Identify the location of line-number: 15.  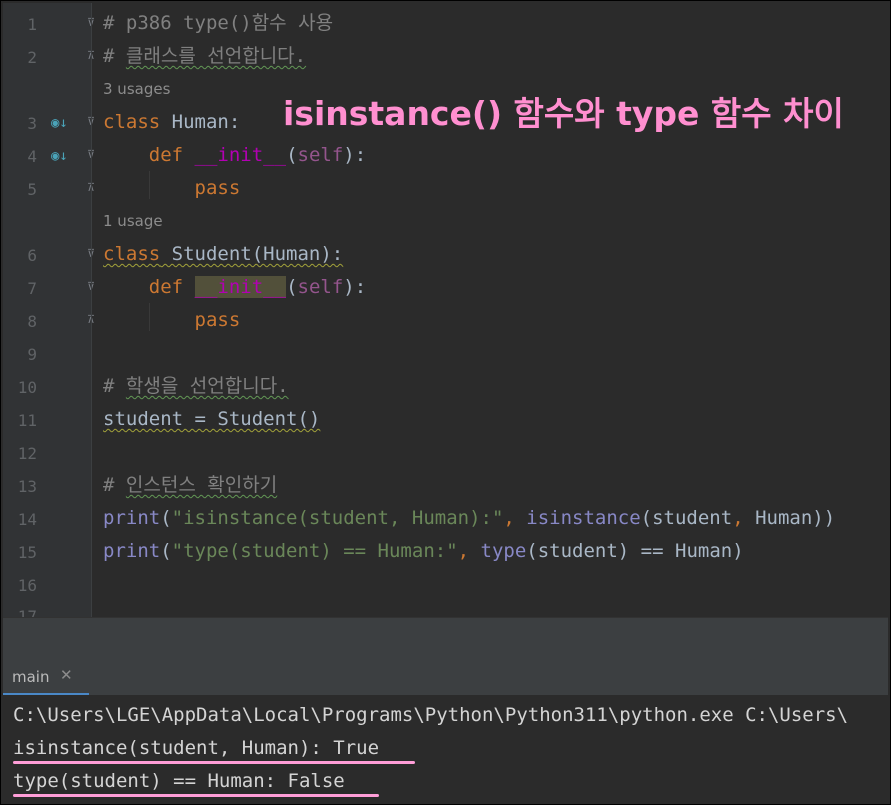
(27, 552).